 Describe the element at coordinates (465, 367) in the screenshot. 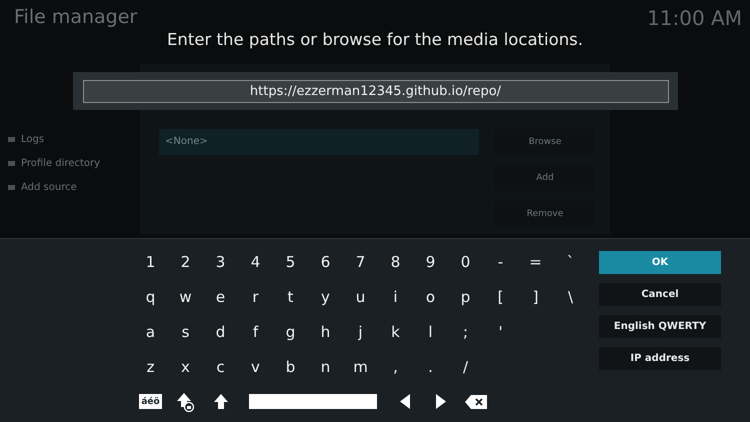

I see `keyboard-key: /` at that location.